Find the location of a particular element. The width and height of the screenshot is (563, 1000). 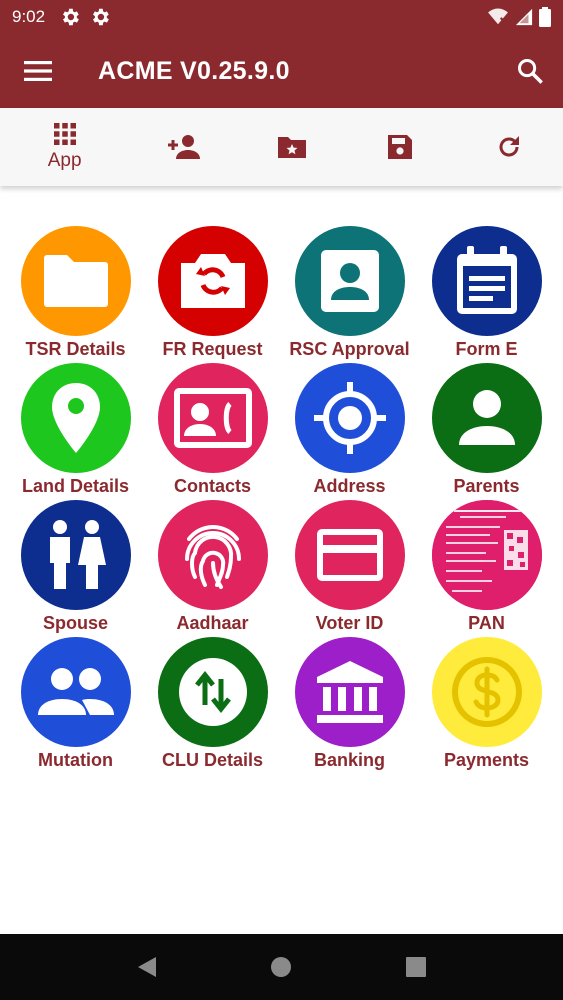

crosshair-icon is located at coordinates (349, 418).